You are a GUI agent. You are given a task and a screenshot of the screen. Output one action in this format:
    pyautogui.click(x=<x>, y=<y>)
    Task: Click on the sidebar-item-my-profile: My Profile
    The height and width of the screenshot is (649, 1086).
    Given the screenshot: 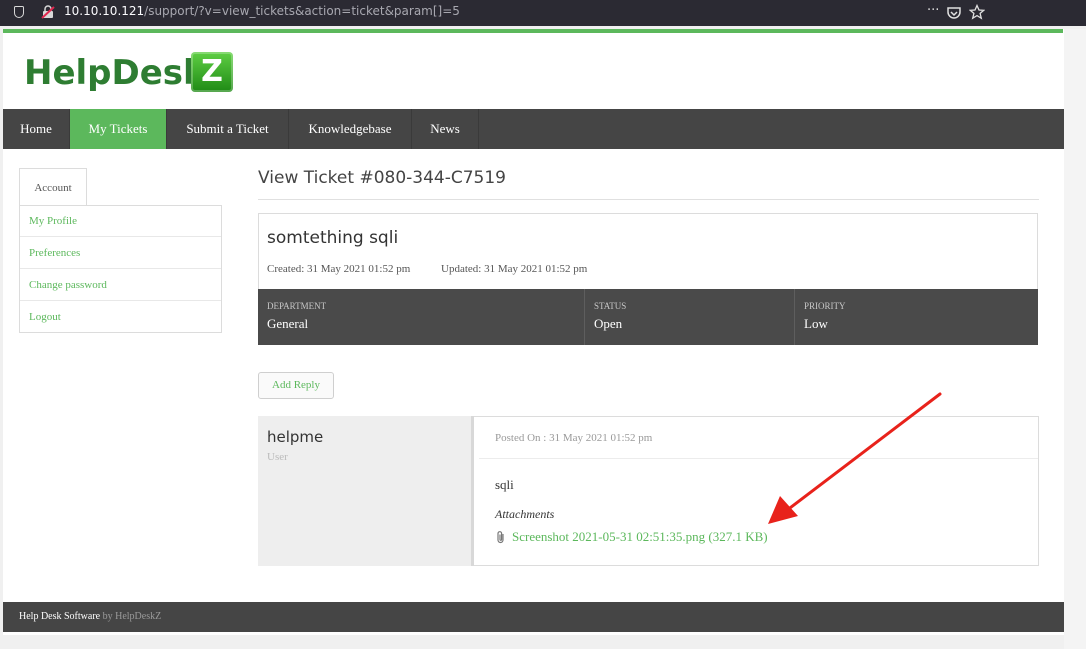 What is the action you would take?
    pyautogui.click(x=120, y=221)
    